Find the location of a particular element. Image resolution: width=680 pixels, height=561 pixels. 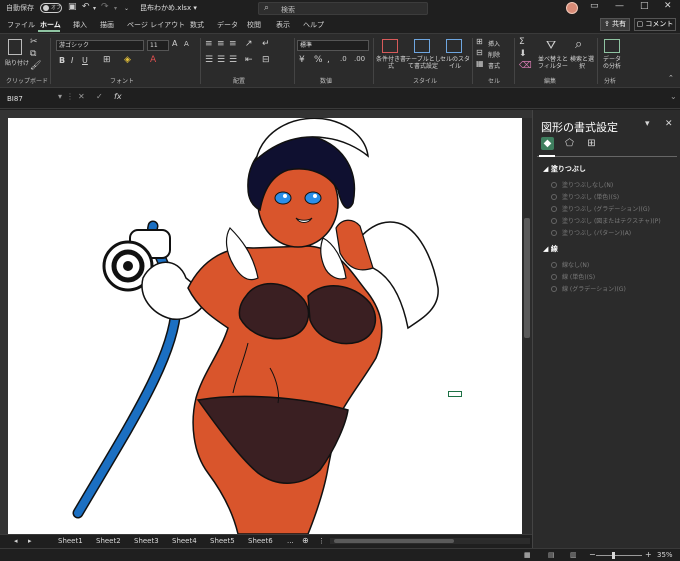

ribbon-display-icon: ▭ is located at coordinates (594, 6).